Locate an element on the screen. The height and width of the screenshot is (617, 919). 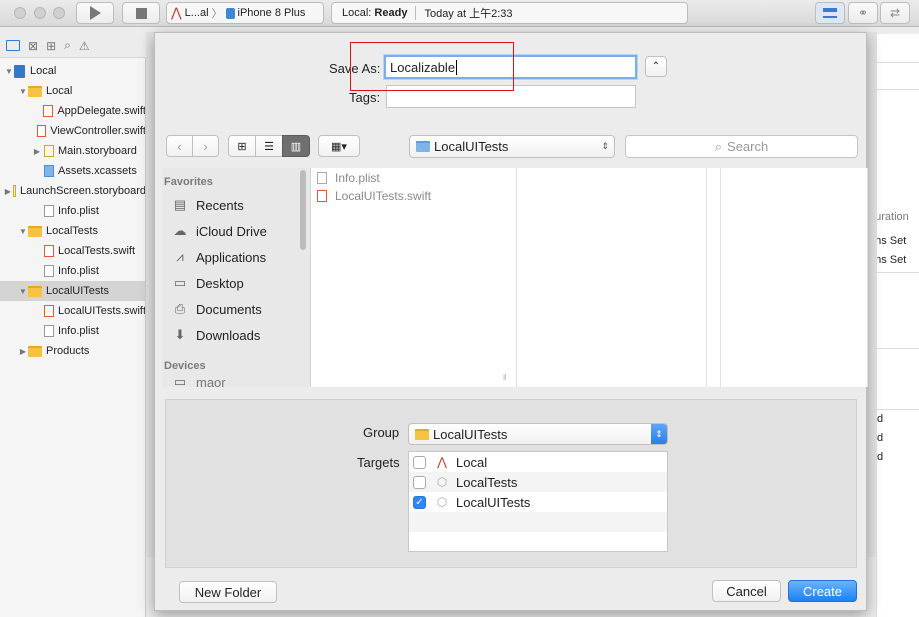
navigator-row-label: LocalTests is located at coordinates (72, 231).